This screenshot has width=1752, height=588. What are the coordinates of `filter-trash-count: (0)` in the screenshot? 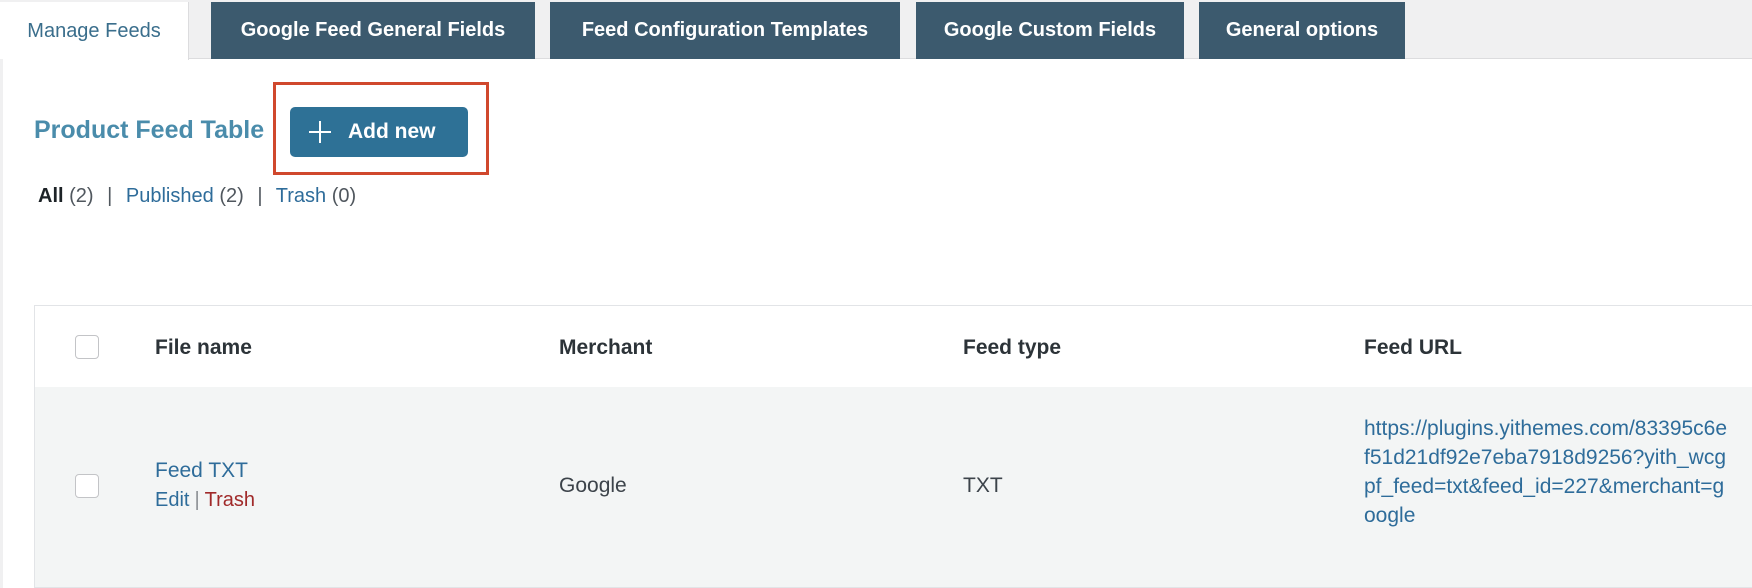 It's located at (344, 196).